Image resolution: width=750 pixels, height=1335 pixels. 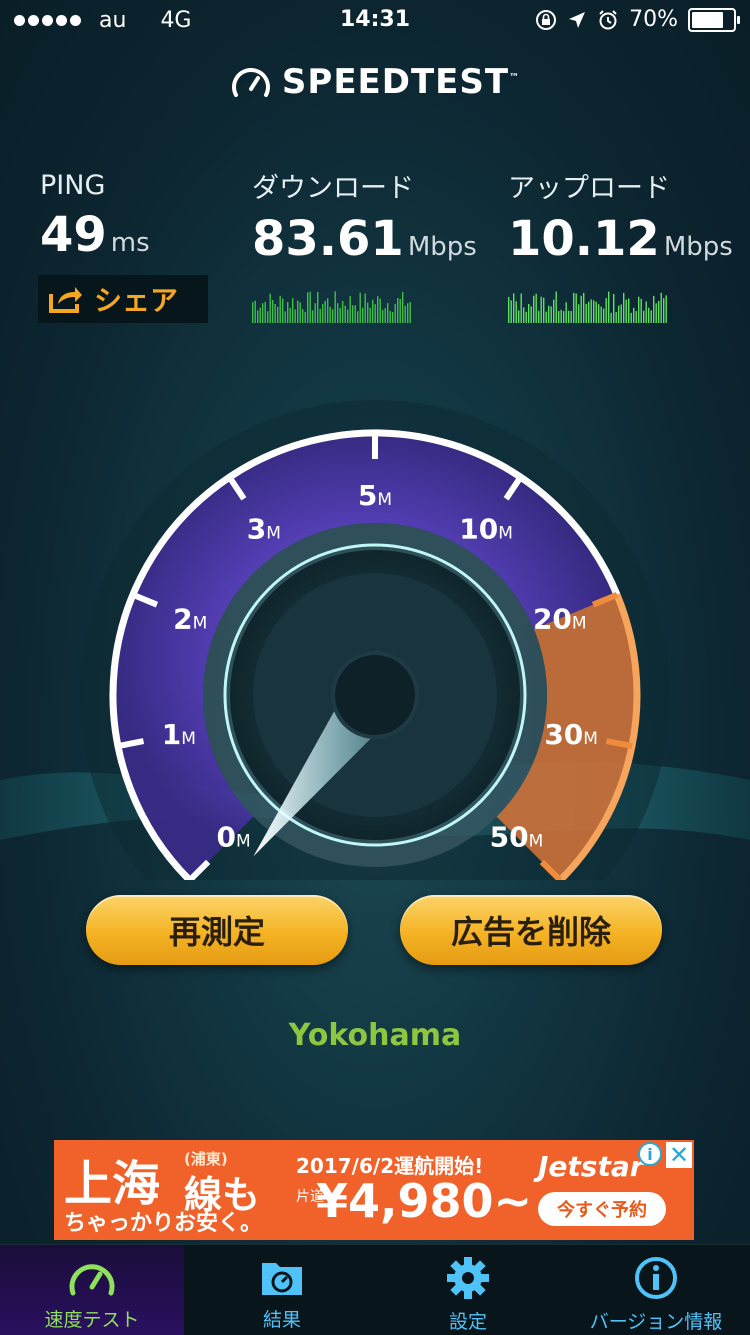 I want to click on battery-icon, so click(x=714, y=19).